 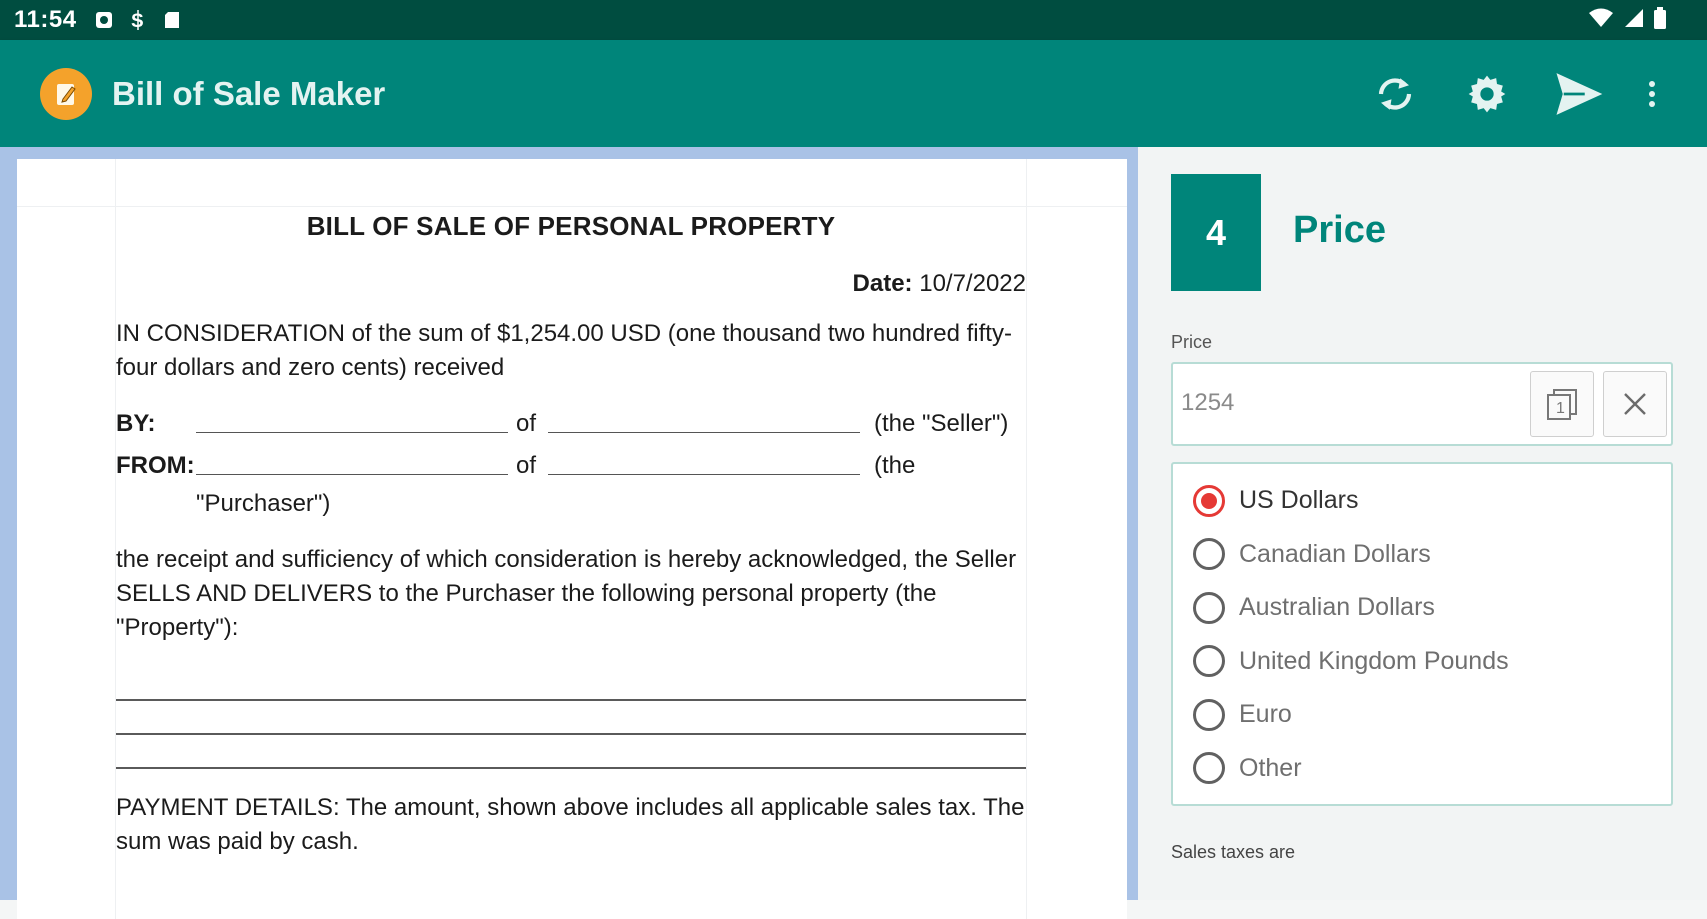 I want to click on price-input, so click(x=1346, y=403).